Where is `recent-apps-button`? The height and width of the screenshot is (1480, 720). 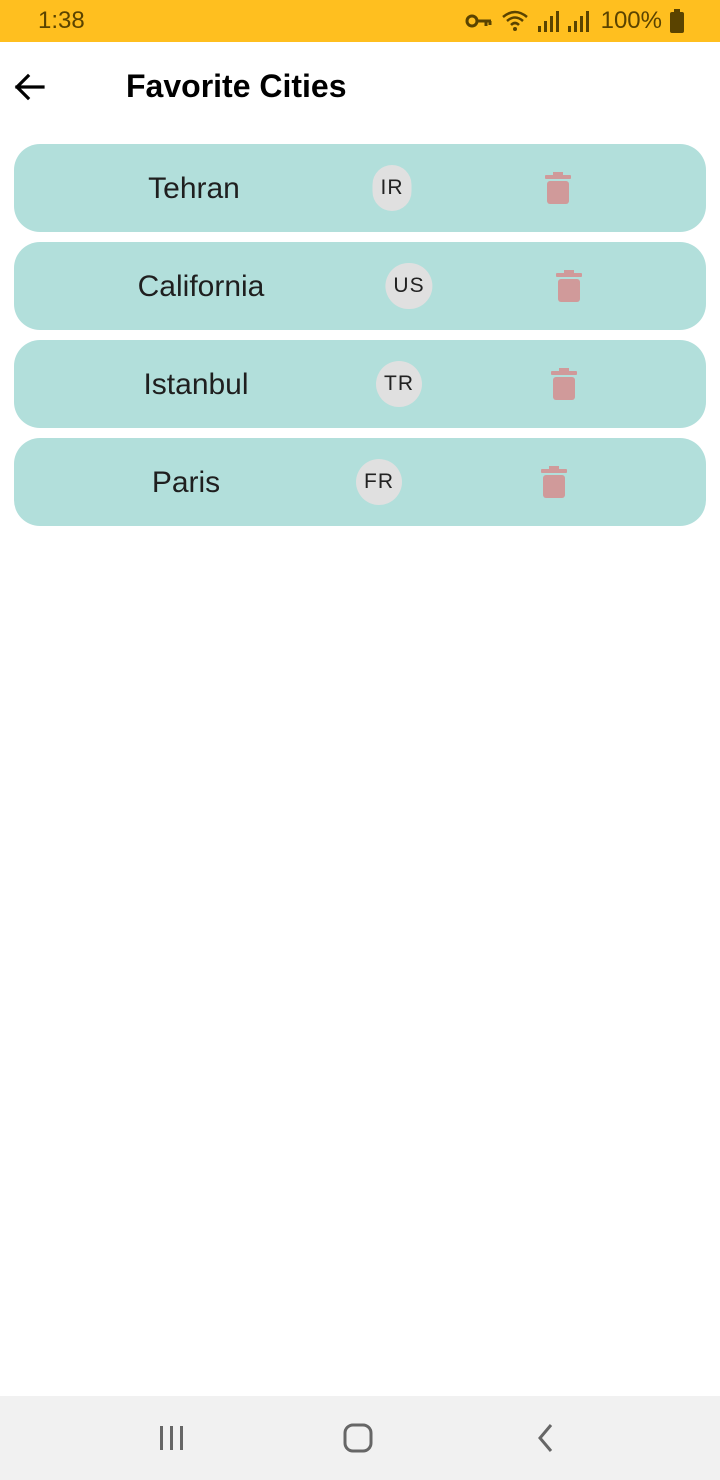
recent-apps-button is located at coordinates (172, 1438).